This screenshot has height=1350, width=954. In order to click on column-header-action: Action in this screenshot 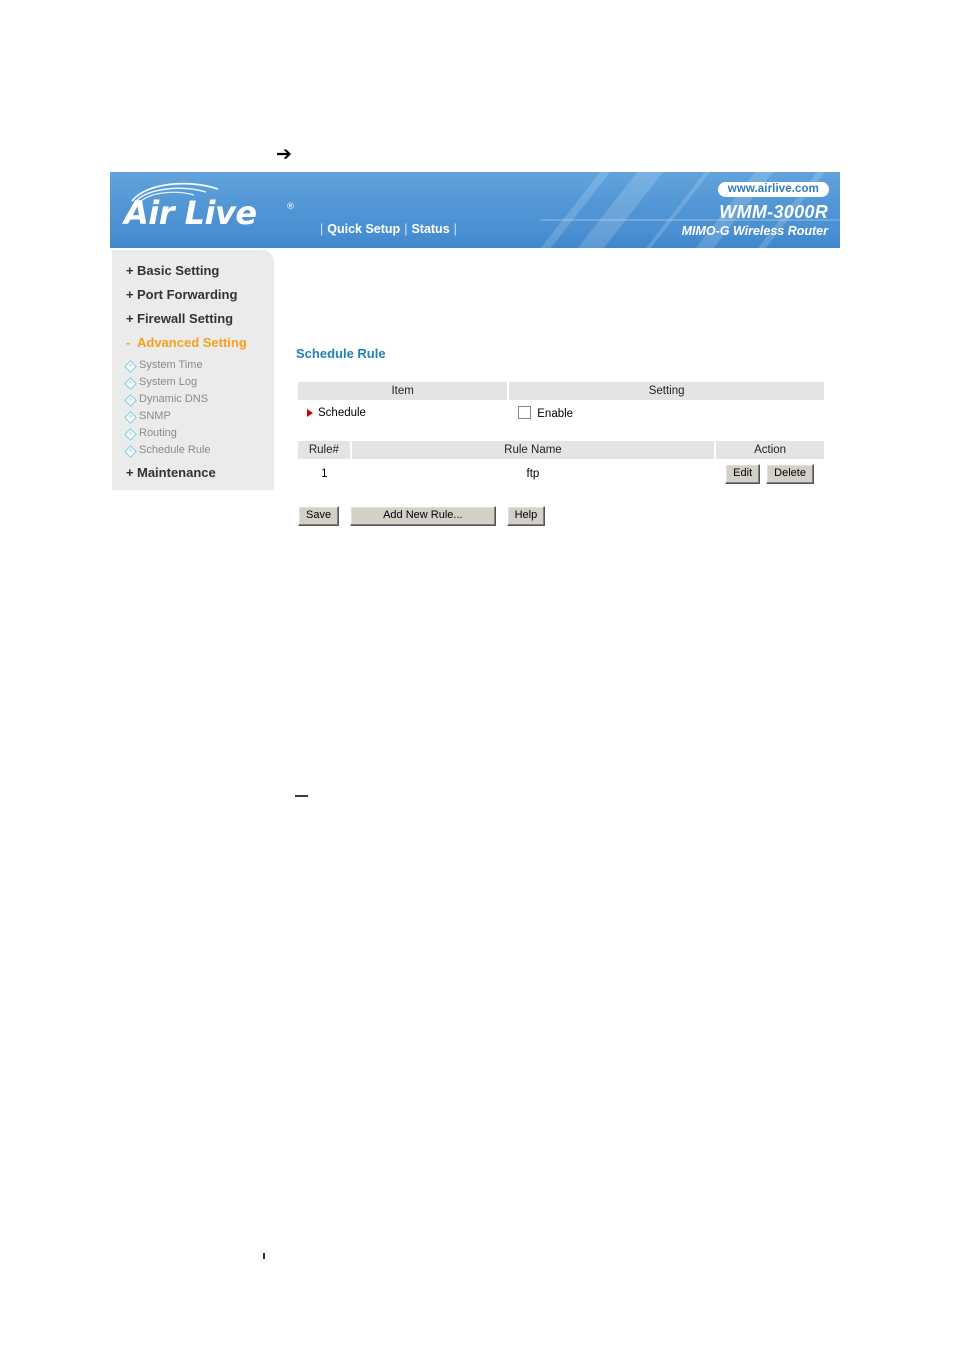, I will do `click(769, 451)`.